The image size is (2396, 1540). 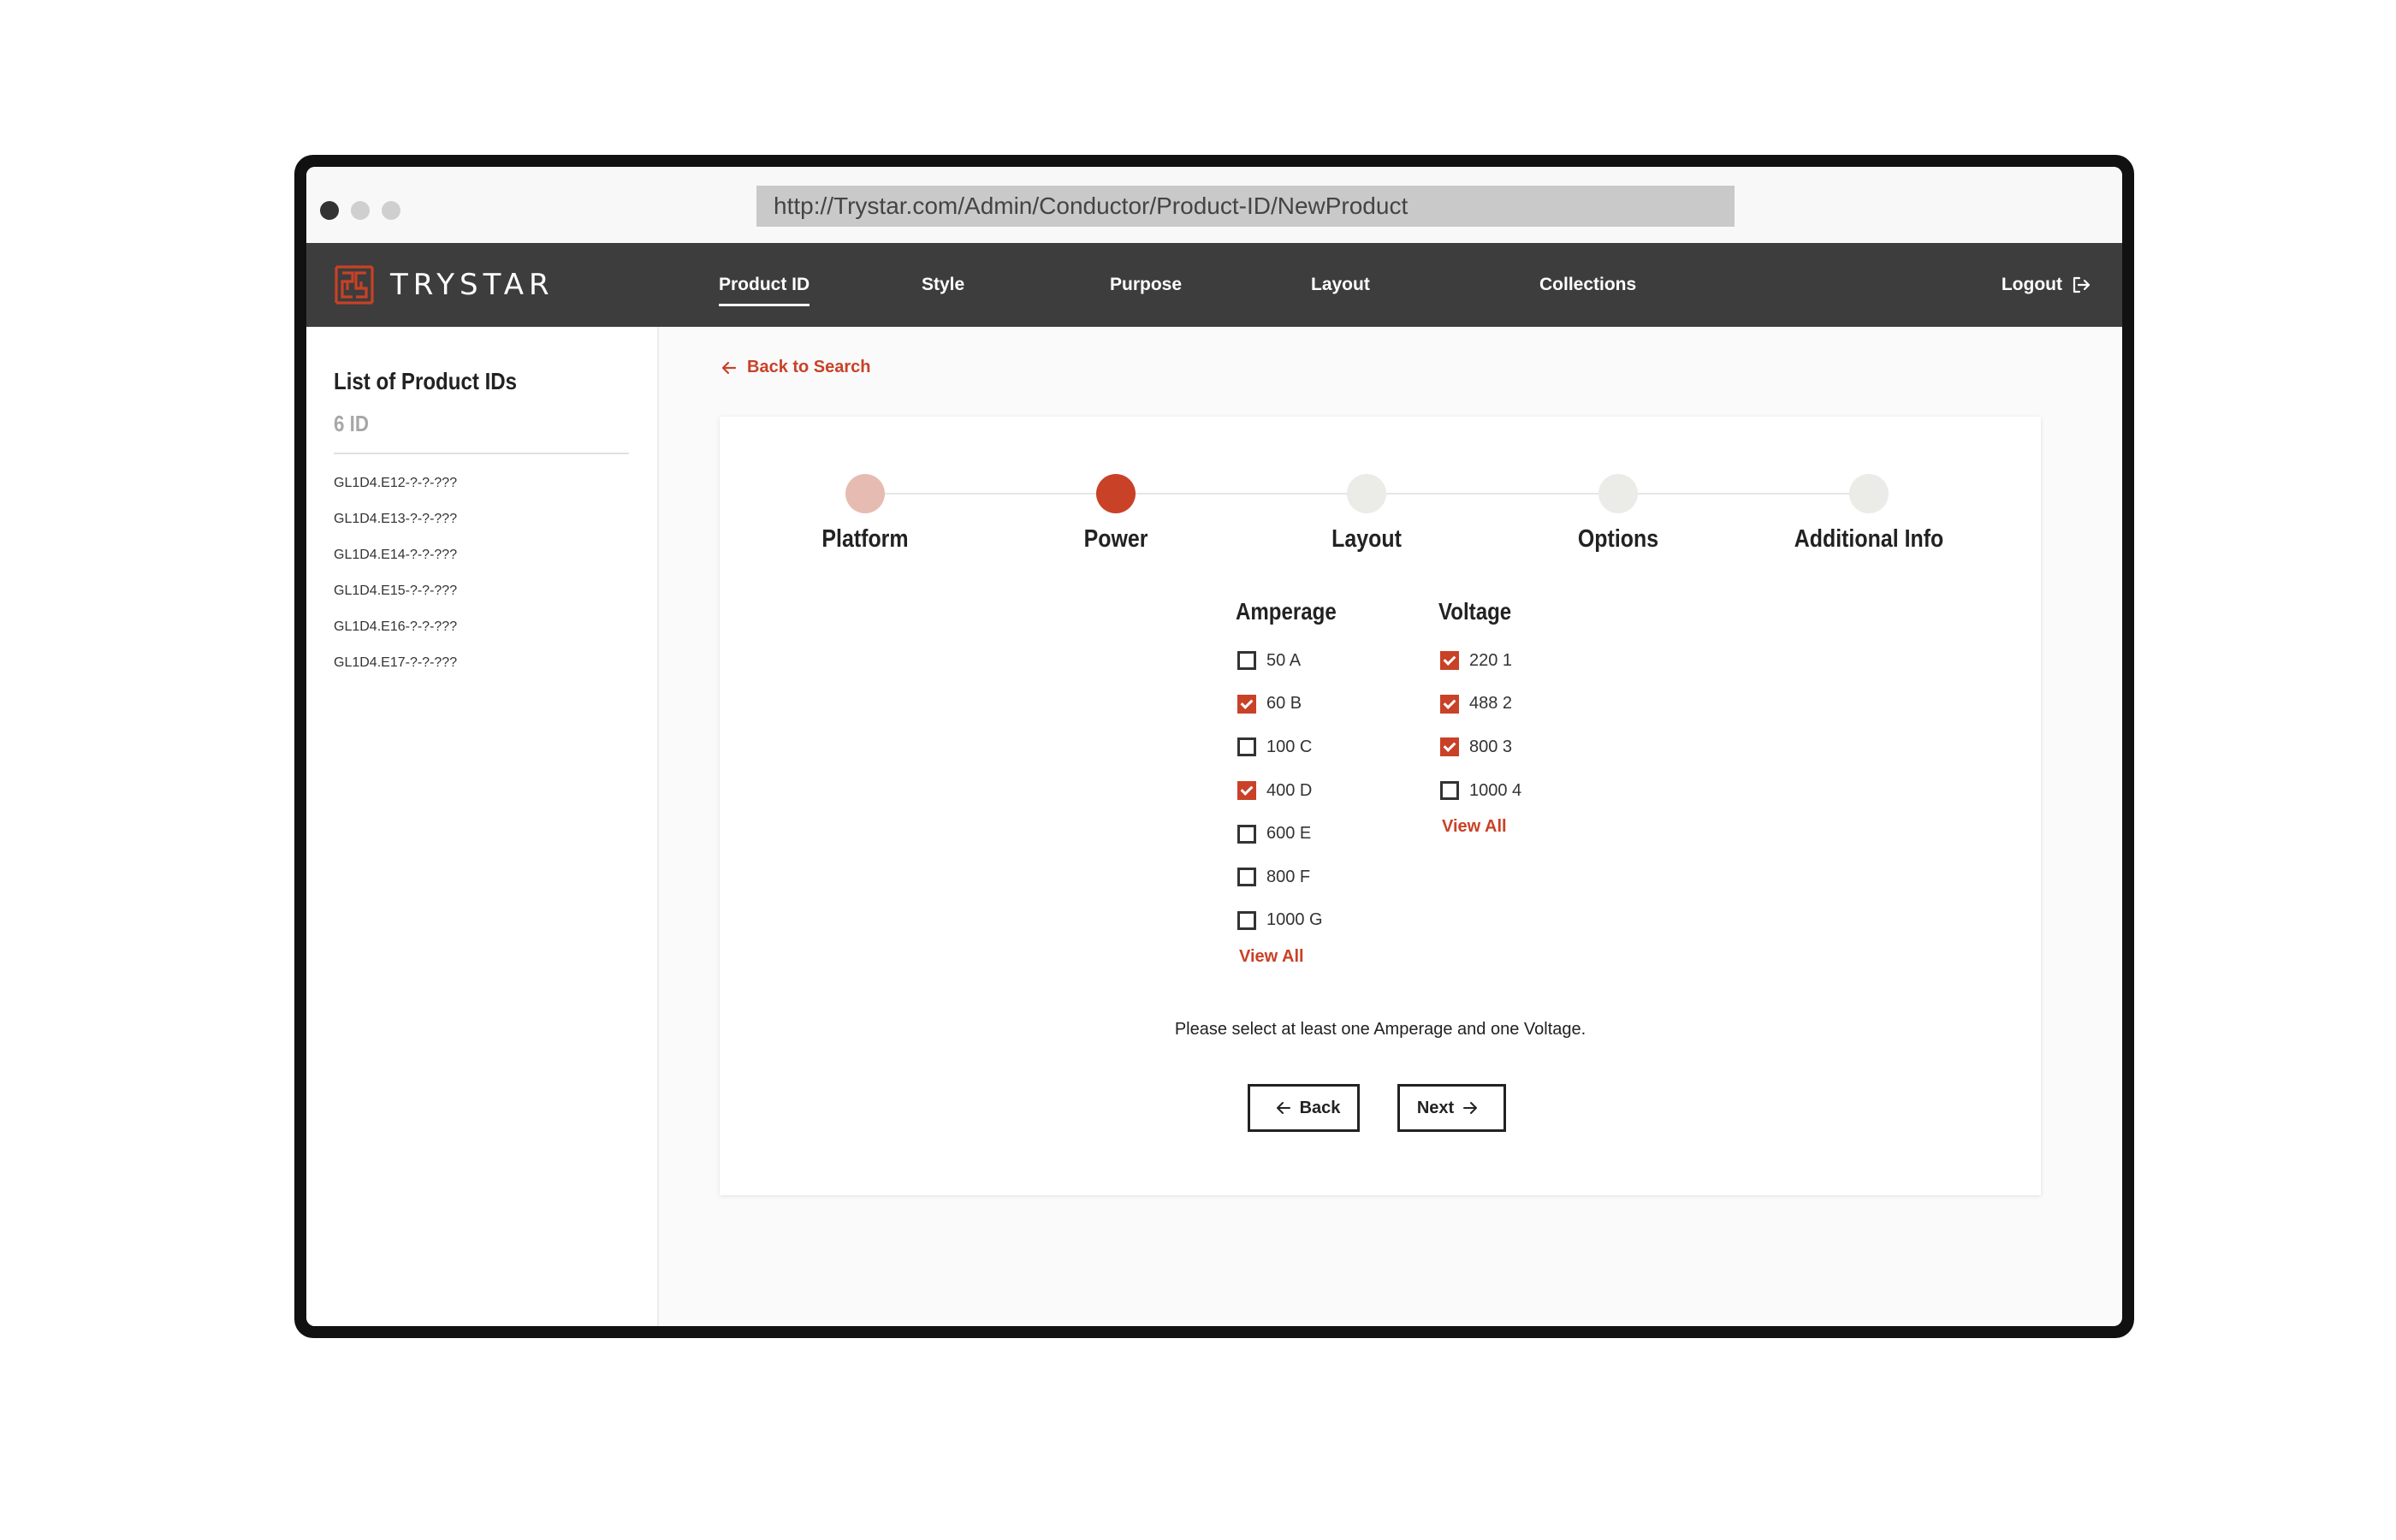 What do you see at coordinates (395, 672) in the screenshot?
I see `product-id-item: GL1D4.E17-?-?-???` at bounding box center [395, 672].